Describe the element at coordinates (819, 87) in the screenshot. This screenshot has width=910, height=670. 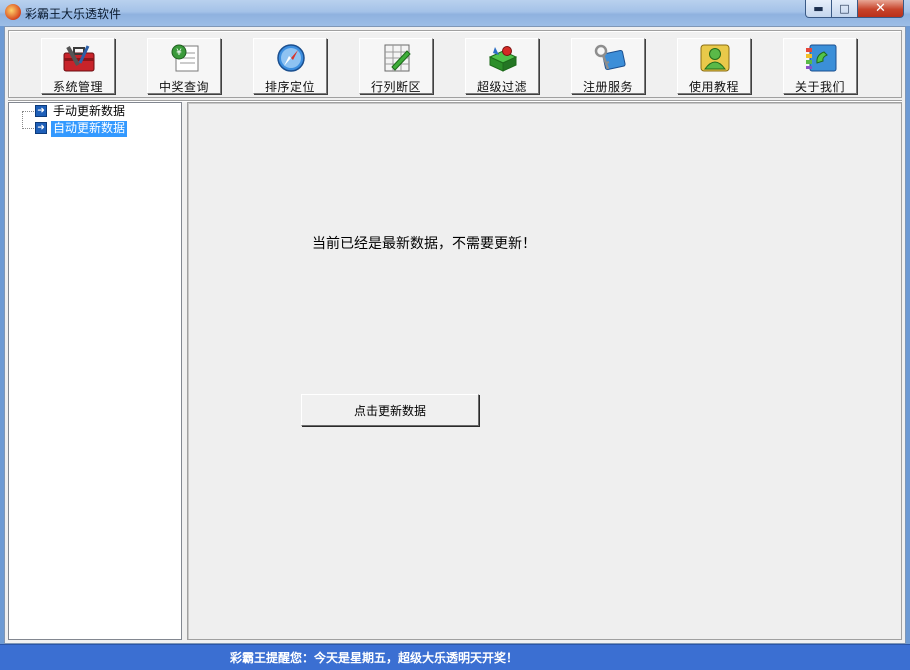
I see `toolbar-label: 关于我们` at that location.